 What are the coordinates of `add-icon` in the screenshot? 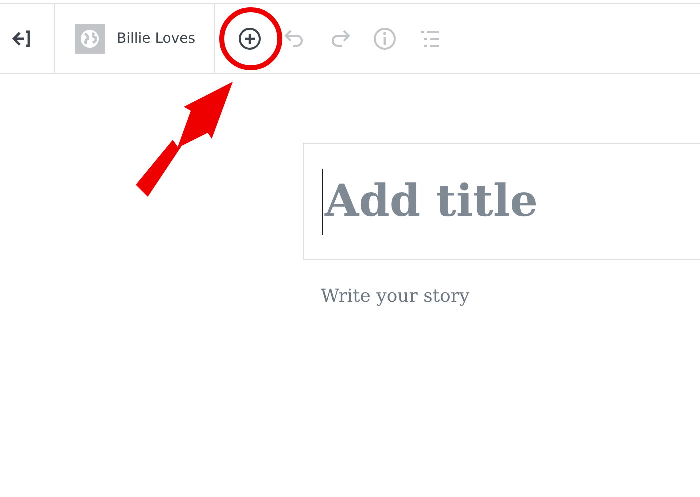 It's located at (250, 38).